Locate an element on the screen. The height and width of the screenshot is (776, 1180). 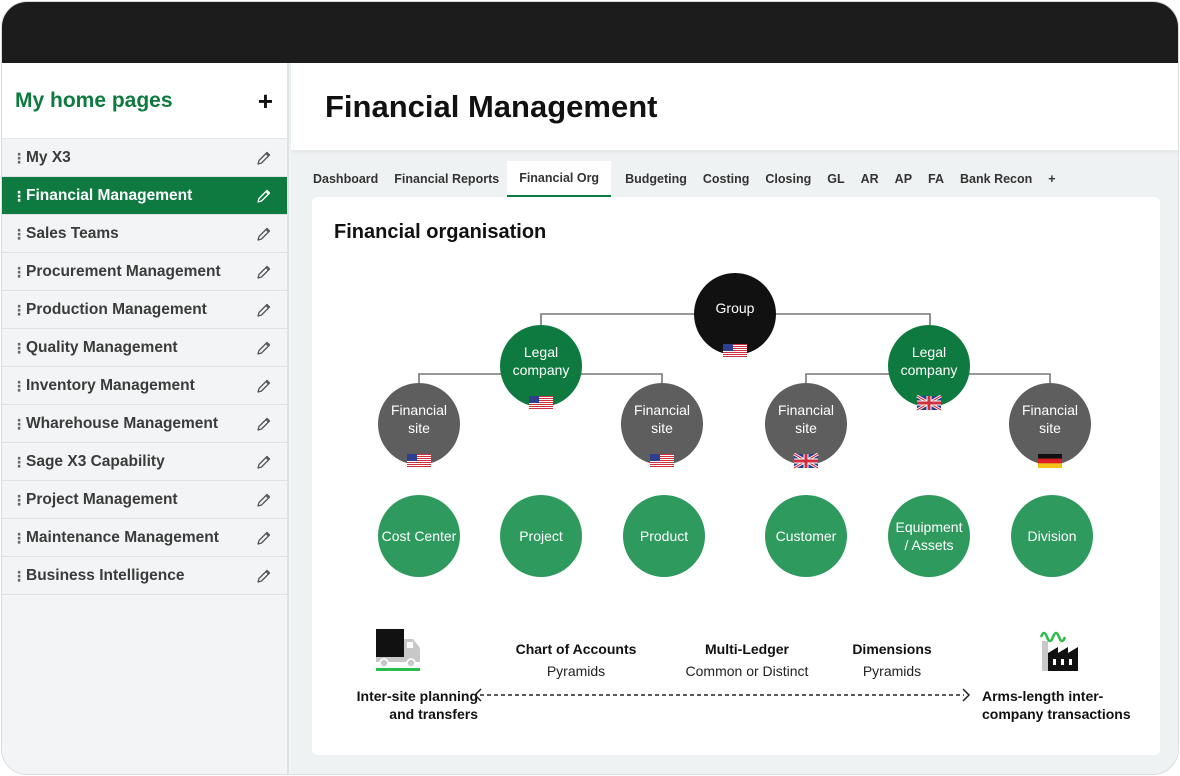
node-label: Product is located at coordinates (664, 536).